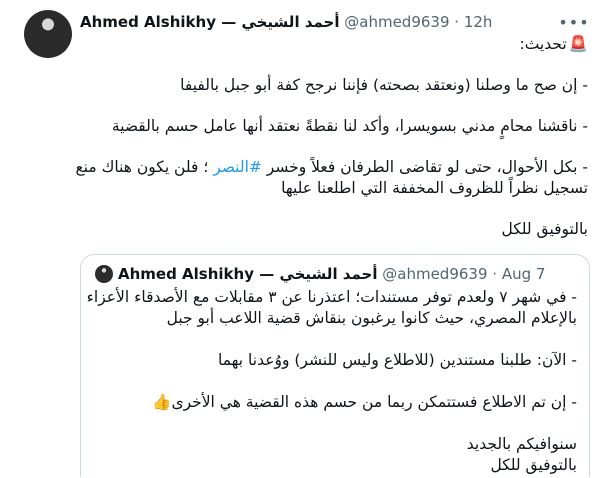 This screenshot has height=478, width=600. What do you see at coordinates (478, 22) in the screenshot?
I see `tweet-time: 12h` at bounding box center [478, 22].